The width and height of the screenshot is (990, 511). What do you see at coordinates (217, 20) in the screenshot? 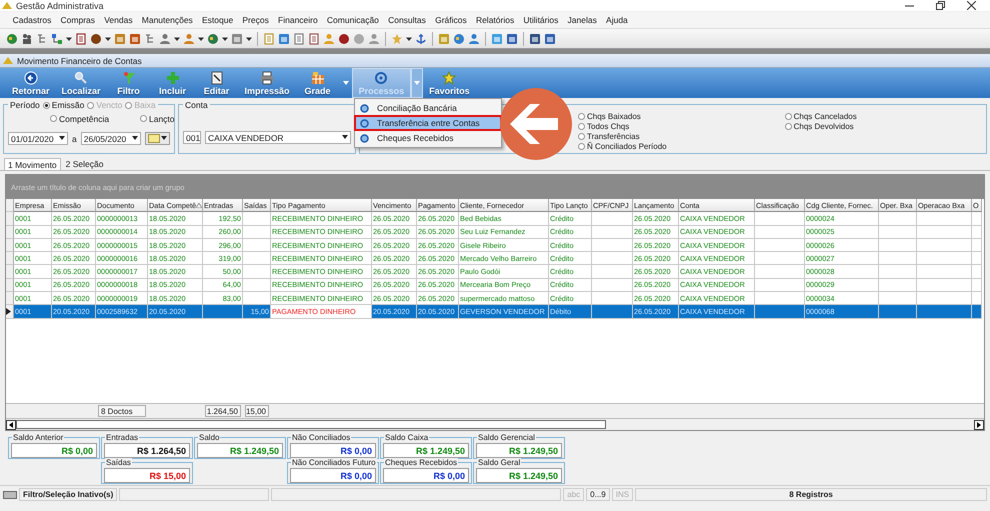
I see `menu-item: Estoque` at bounding box center [217, 20].